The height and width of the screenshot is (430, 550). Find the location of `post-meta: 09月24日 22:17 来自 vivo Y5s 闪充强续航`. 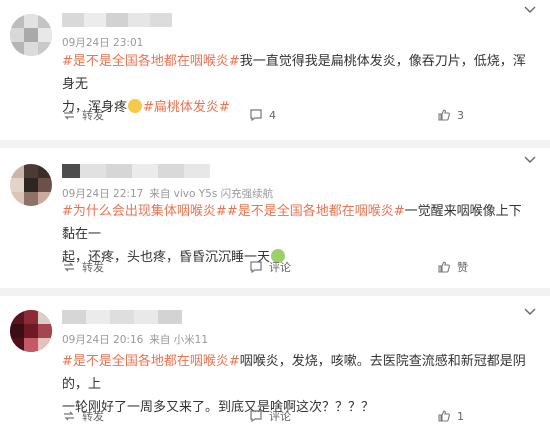

post-meta: 09月24日 22:17 来自 vivo Y5s 闪充强续航 is located at coordinates (167, 193).